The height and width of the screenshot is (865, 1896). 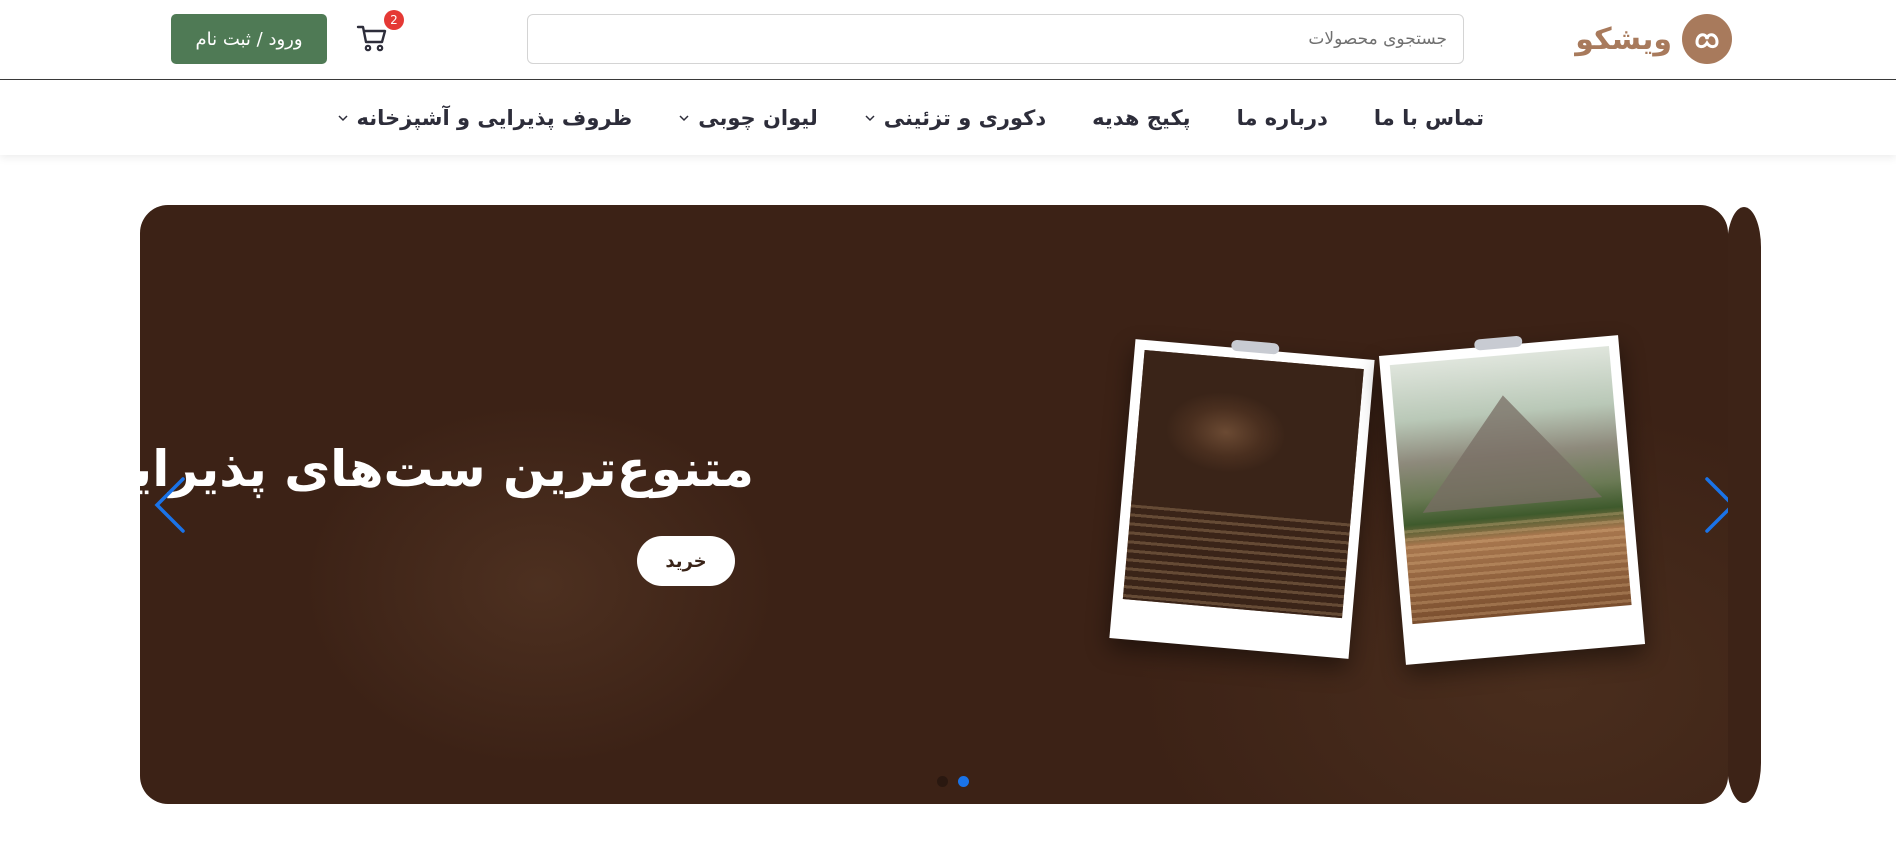 I want to click on nav-item-decorative: دکوری و تزئینی, so click(x=955, y=118).